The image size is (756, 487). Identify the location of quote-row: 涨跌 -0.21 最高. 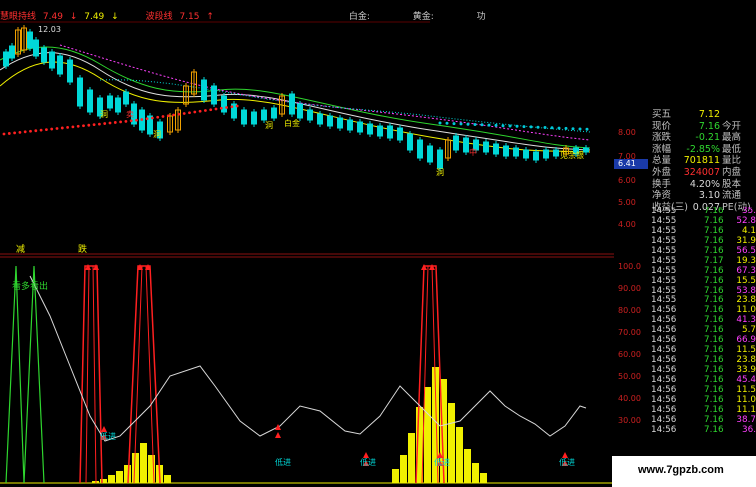
(702, 138).